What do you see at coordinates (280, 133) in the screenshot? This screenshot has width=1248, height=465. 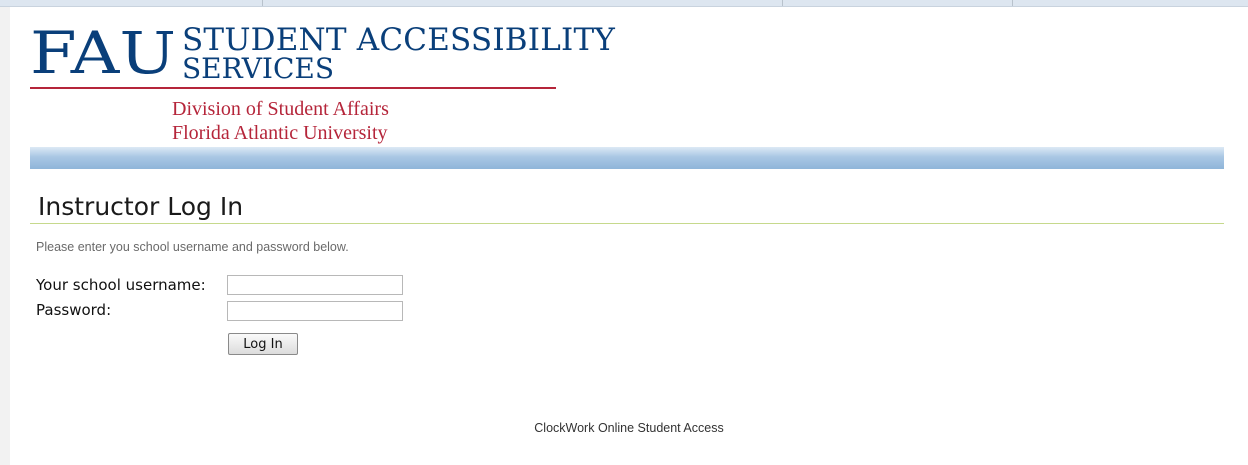 I see `university-name: Florida Atlantic University` at bounding box center [280, 133].